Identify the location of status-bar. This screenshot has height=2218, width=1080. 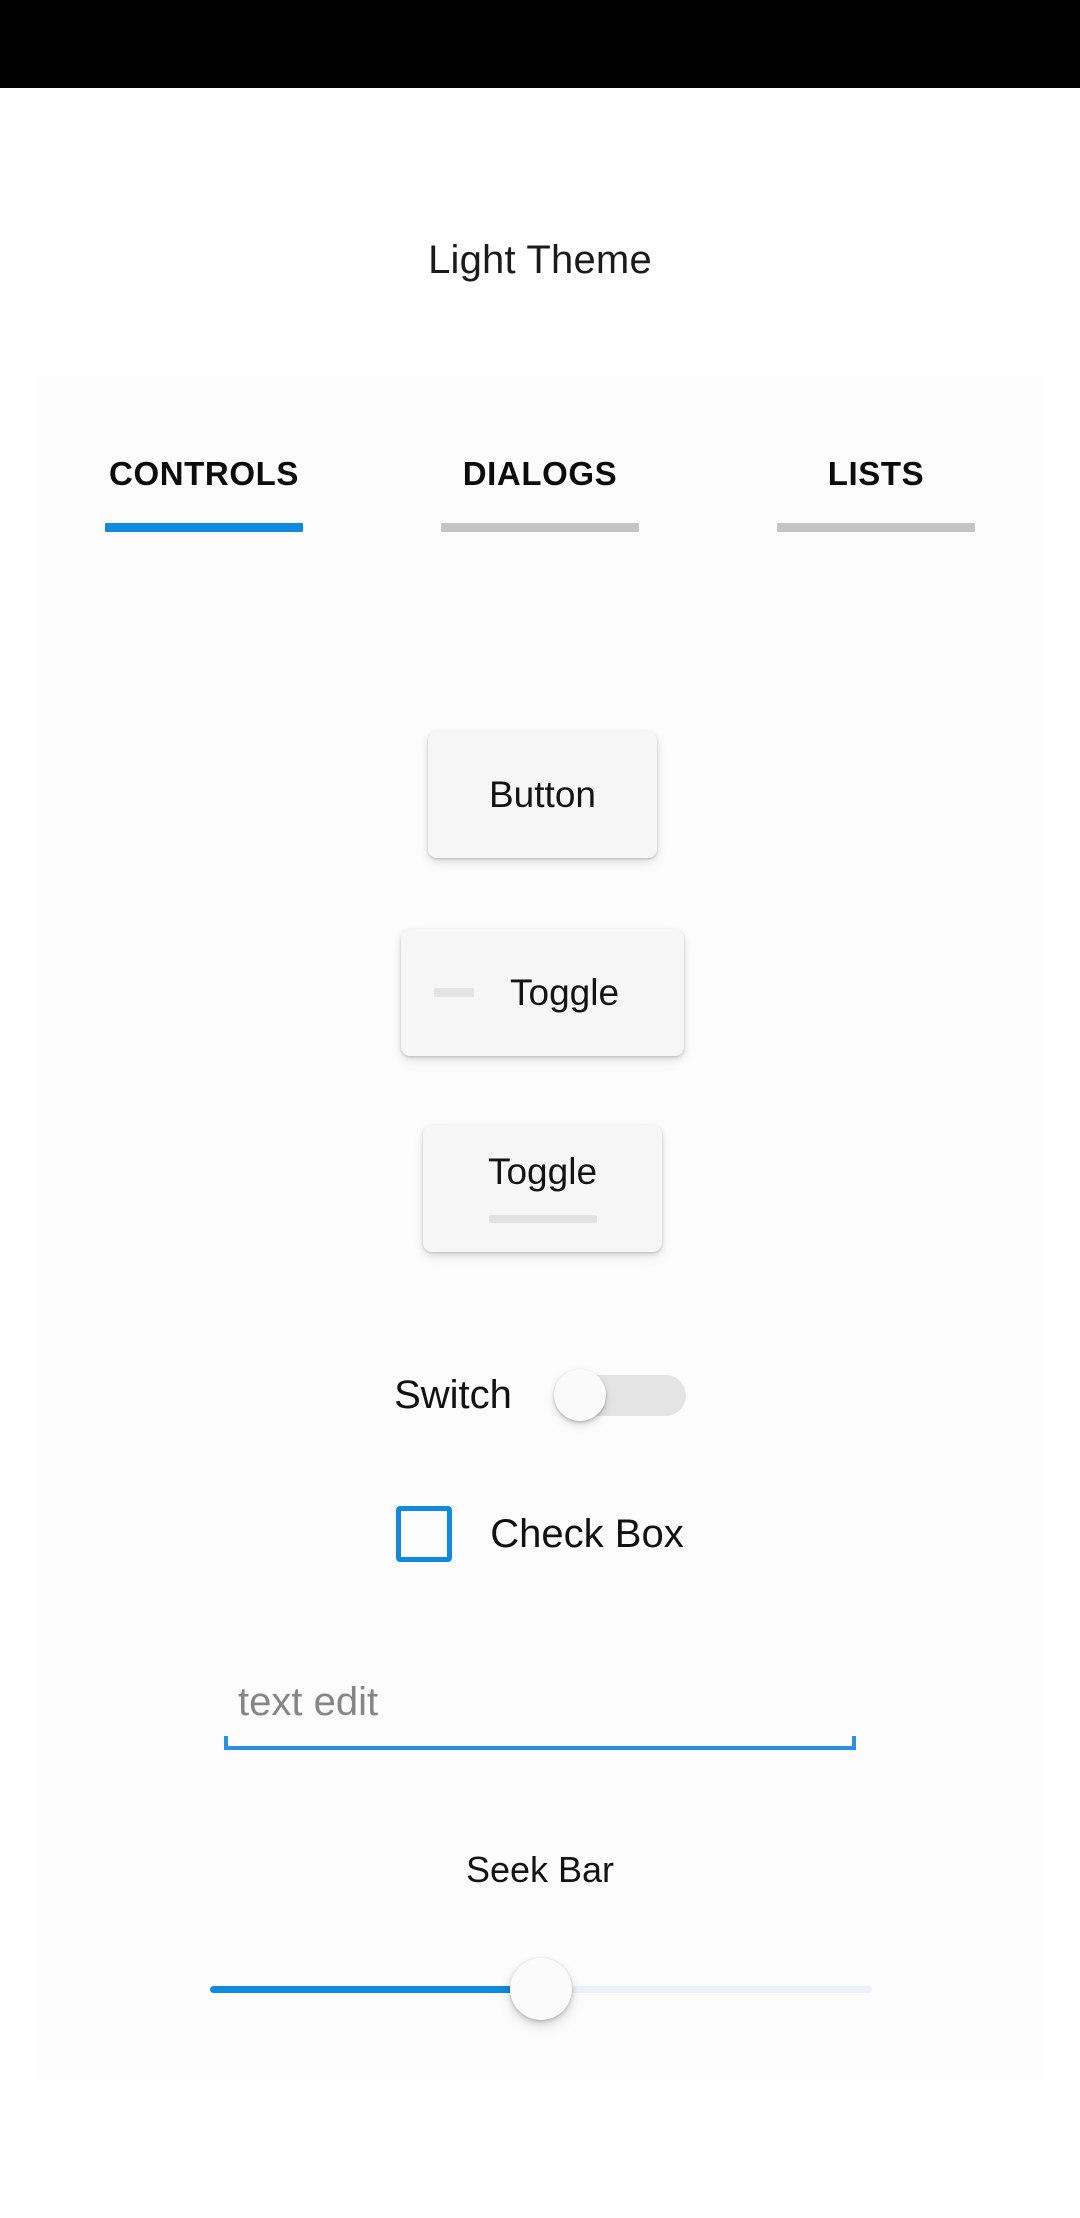
(540, 44).